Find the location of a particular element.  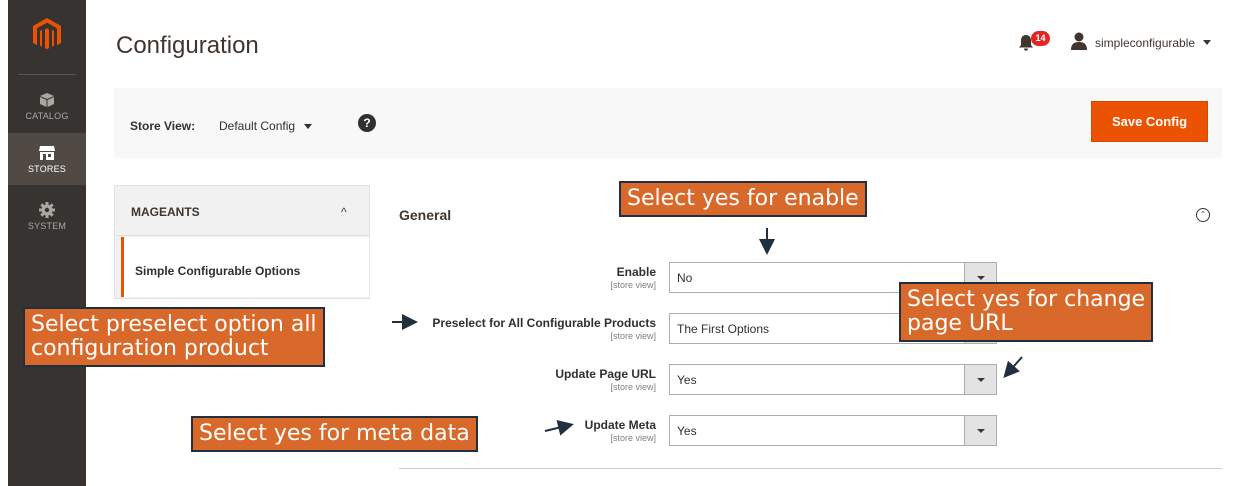

store-view-bar: Store View: Default Config ? Save Config is located at coordinates (668, 123).